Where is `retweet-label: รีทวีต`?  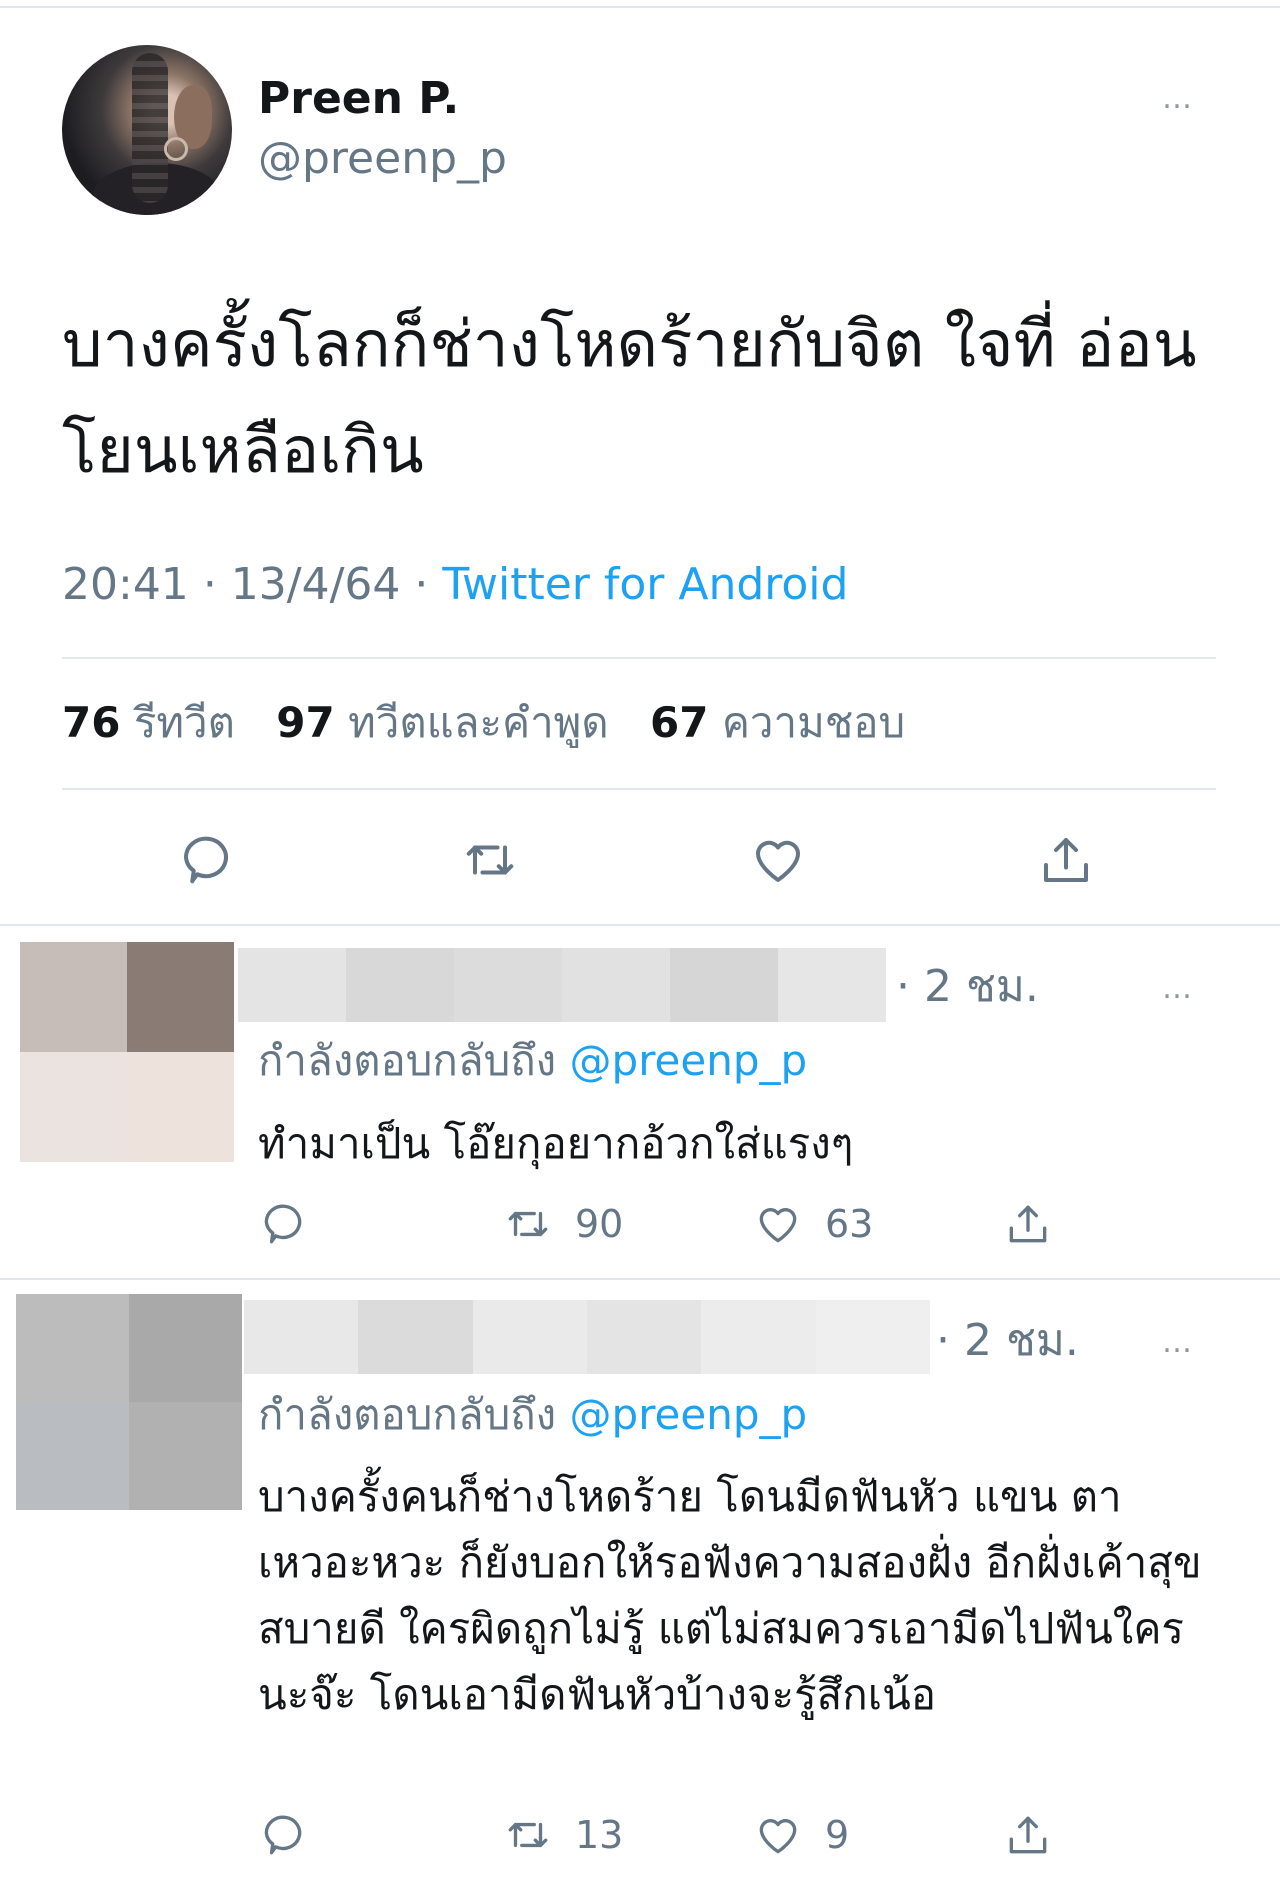 retweet-label: รีทวีต is located at coordinates (184, 722).